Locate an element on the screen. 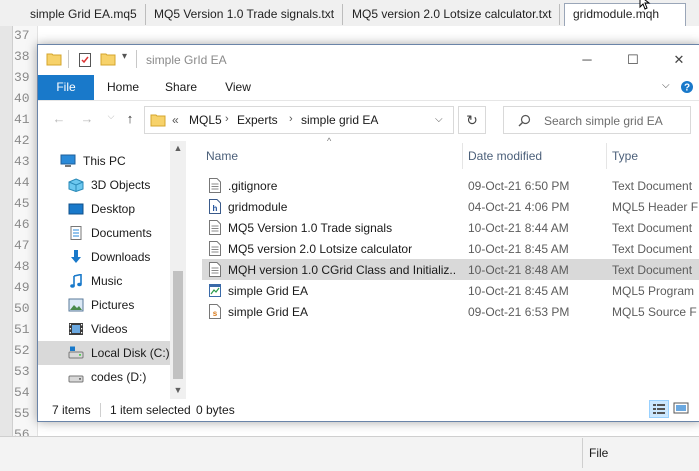  nav-item-music: Music is located at coordinates (104, 281).